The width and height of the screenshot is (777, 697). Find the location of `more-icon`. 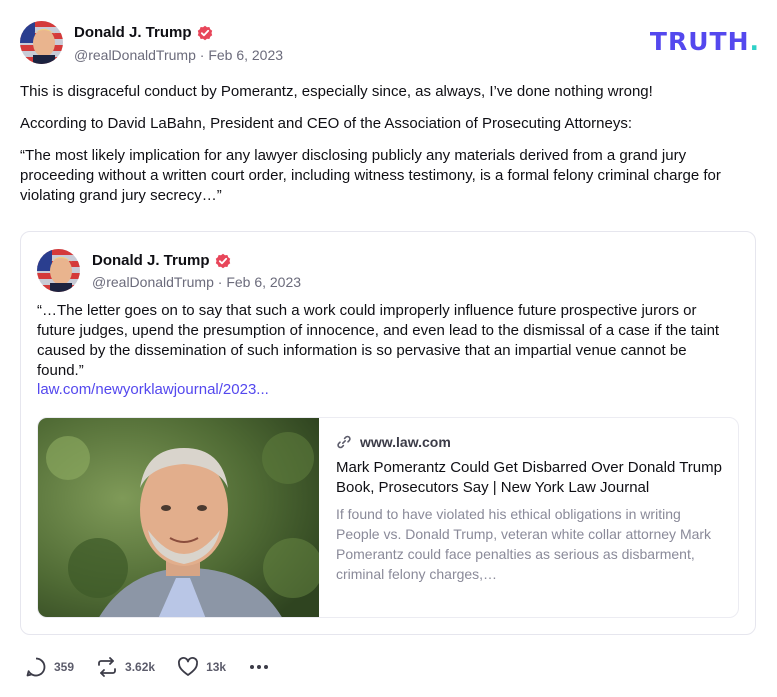

more-icon is located at coordinates (259, 667).